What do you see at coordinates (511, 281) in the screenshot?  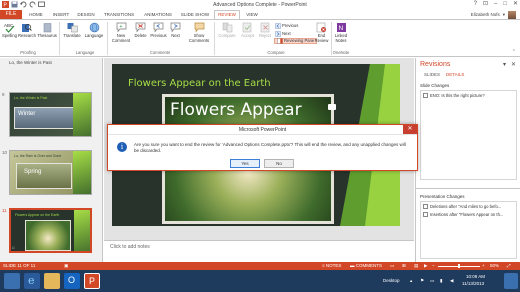 I see `show-desktop-icon` at bounding box center [511, 281].